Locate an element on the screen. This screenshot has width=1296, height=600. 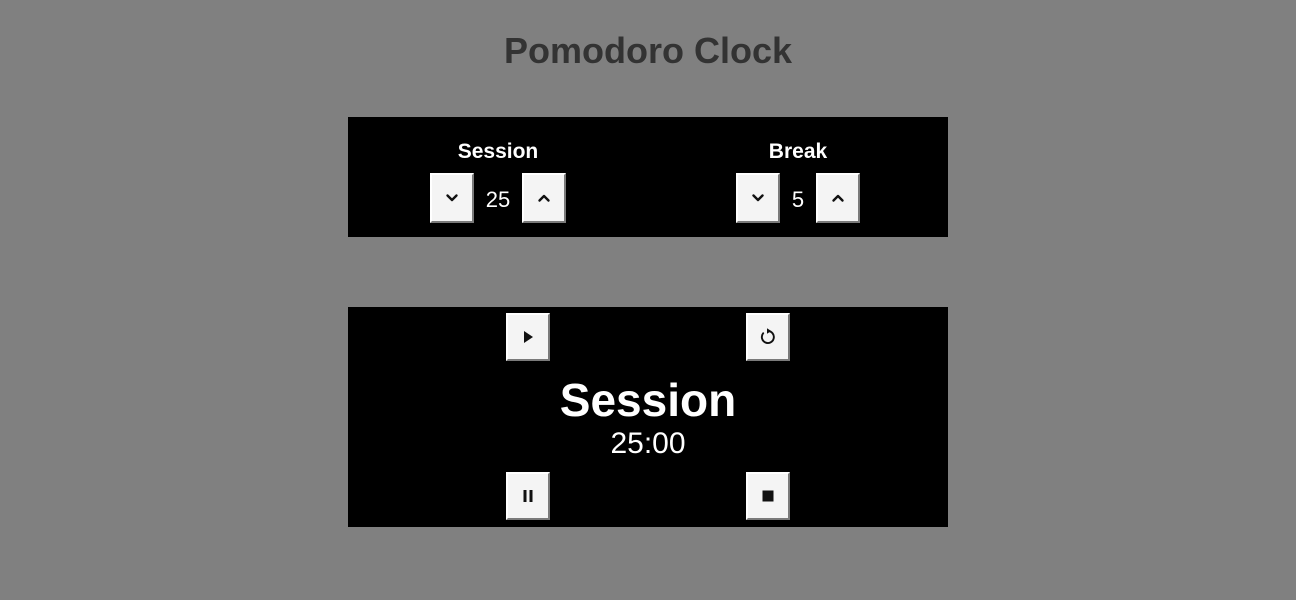
session-decrement-button is located at coordinates (452, 198).